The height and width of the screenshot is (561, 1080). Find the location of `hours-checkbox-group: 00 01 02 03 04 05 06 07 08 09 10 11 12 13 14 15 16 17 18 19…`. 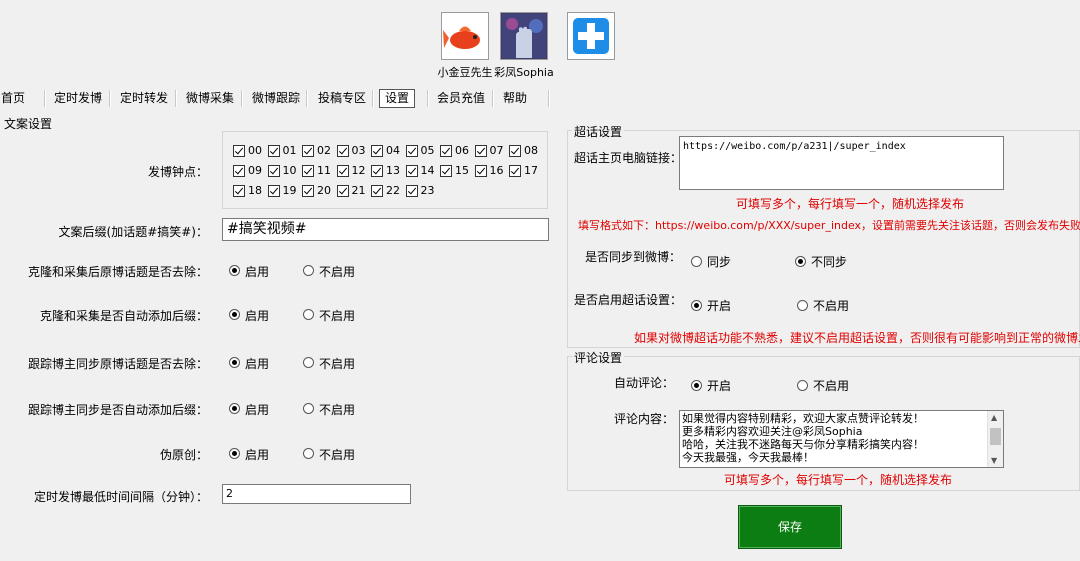

hours-checkbox-group: 00 01 02 03 04 05 06 07 08 09 10 11 12 13 14 15 16 17 18 19… is located at coordinates (385, 170).